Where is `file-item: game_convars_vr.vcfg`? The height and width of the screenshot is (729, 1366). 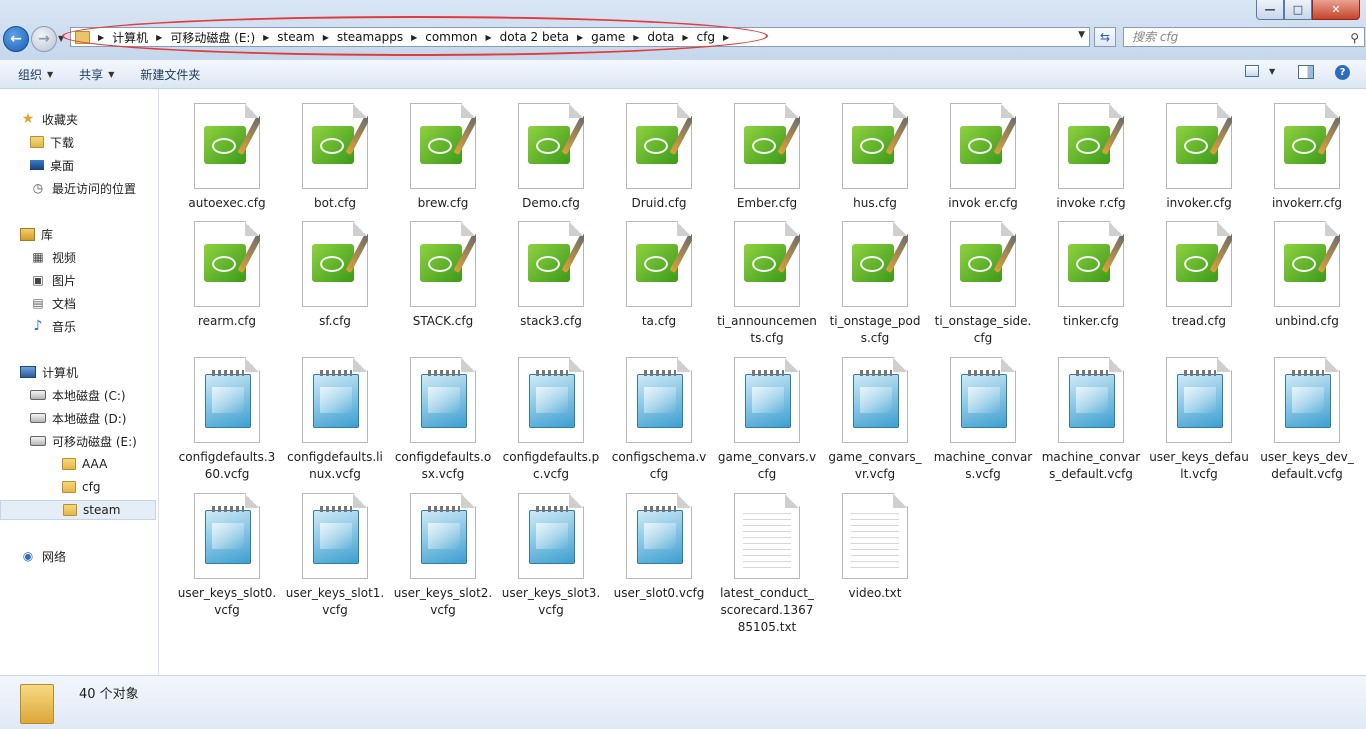 file-item: game_convars_vr.vcfg is located at coordinates (875, 420).